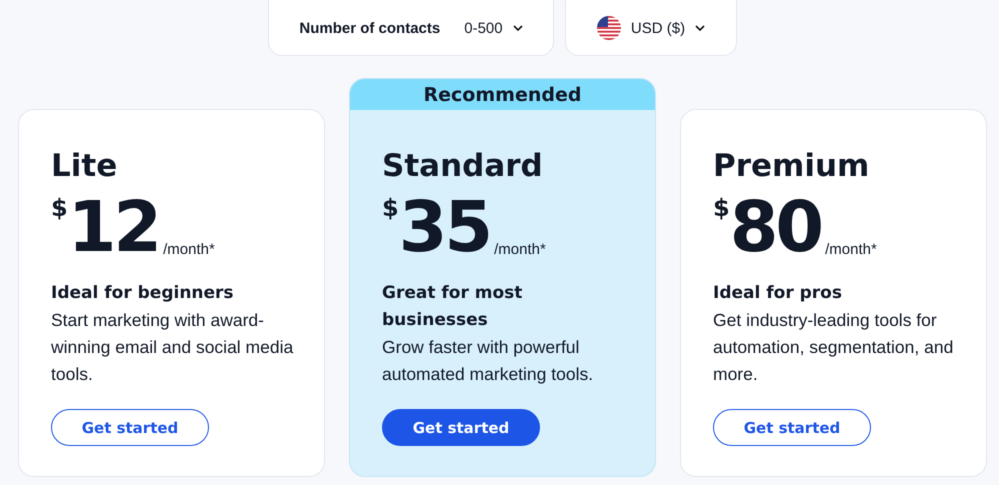 The height and width of the screenshot is (485, 999). What do you see at coordinates (776, 227) in the screenshot?
I see `plan-price: 80` at bounding box center [776, 227].